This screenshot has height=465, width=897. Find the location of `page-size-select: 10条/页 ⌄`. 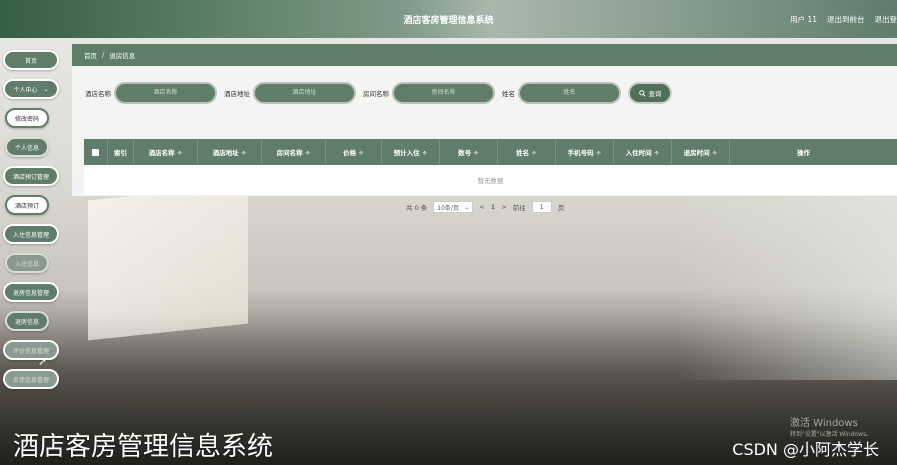

page-size-select: 10条/页 ⌄ is located at coordinates (453, 207).